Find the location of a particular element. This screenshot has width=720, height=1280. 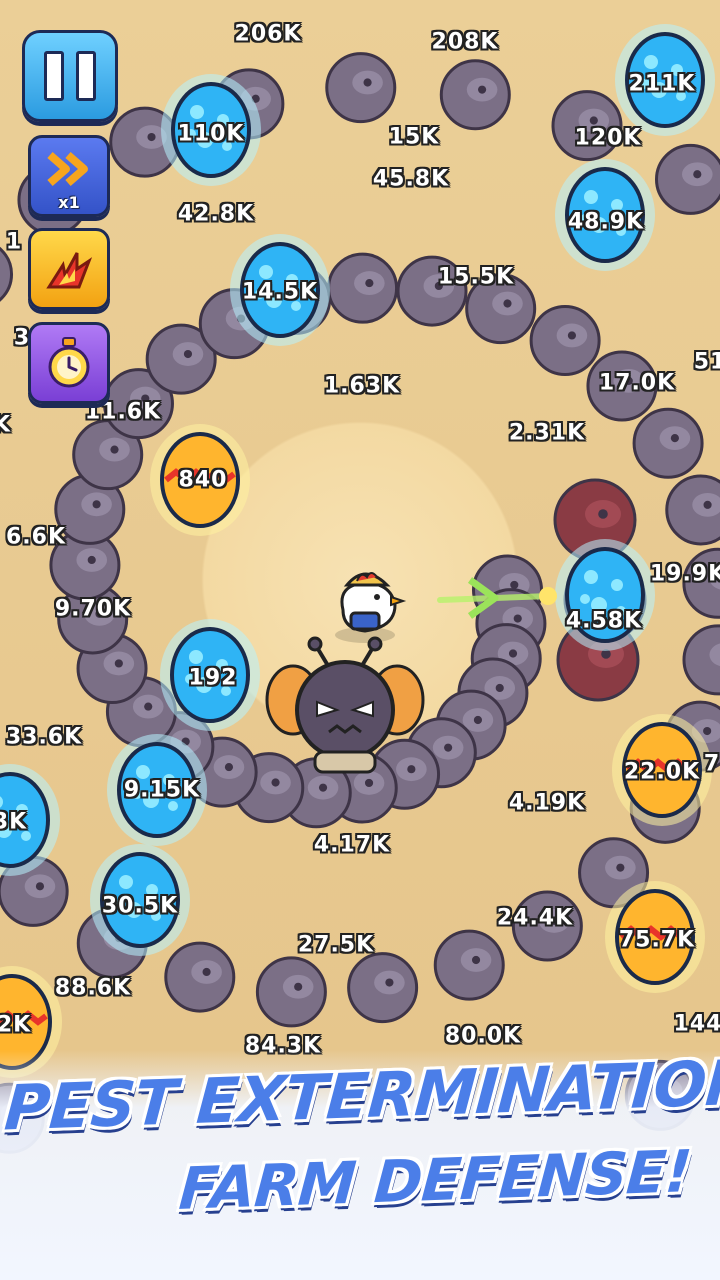

damage-number: 144 is located at coordinates (696, 1024).